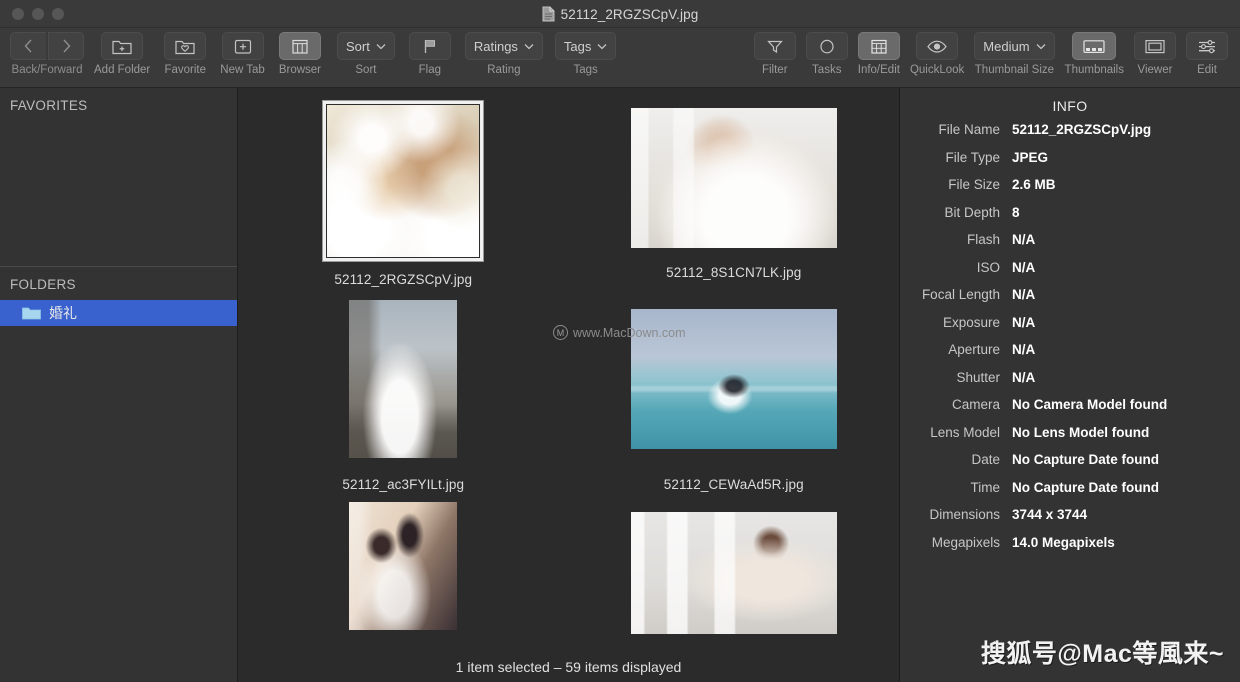  Describe the element at coordinates (1155, 46) in the screenshot. I see `viewer-button` at that location.